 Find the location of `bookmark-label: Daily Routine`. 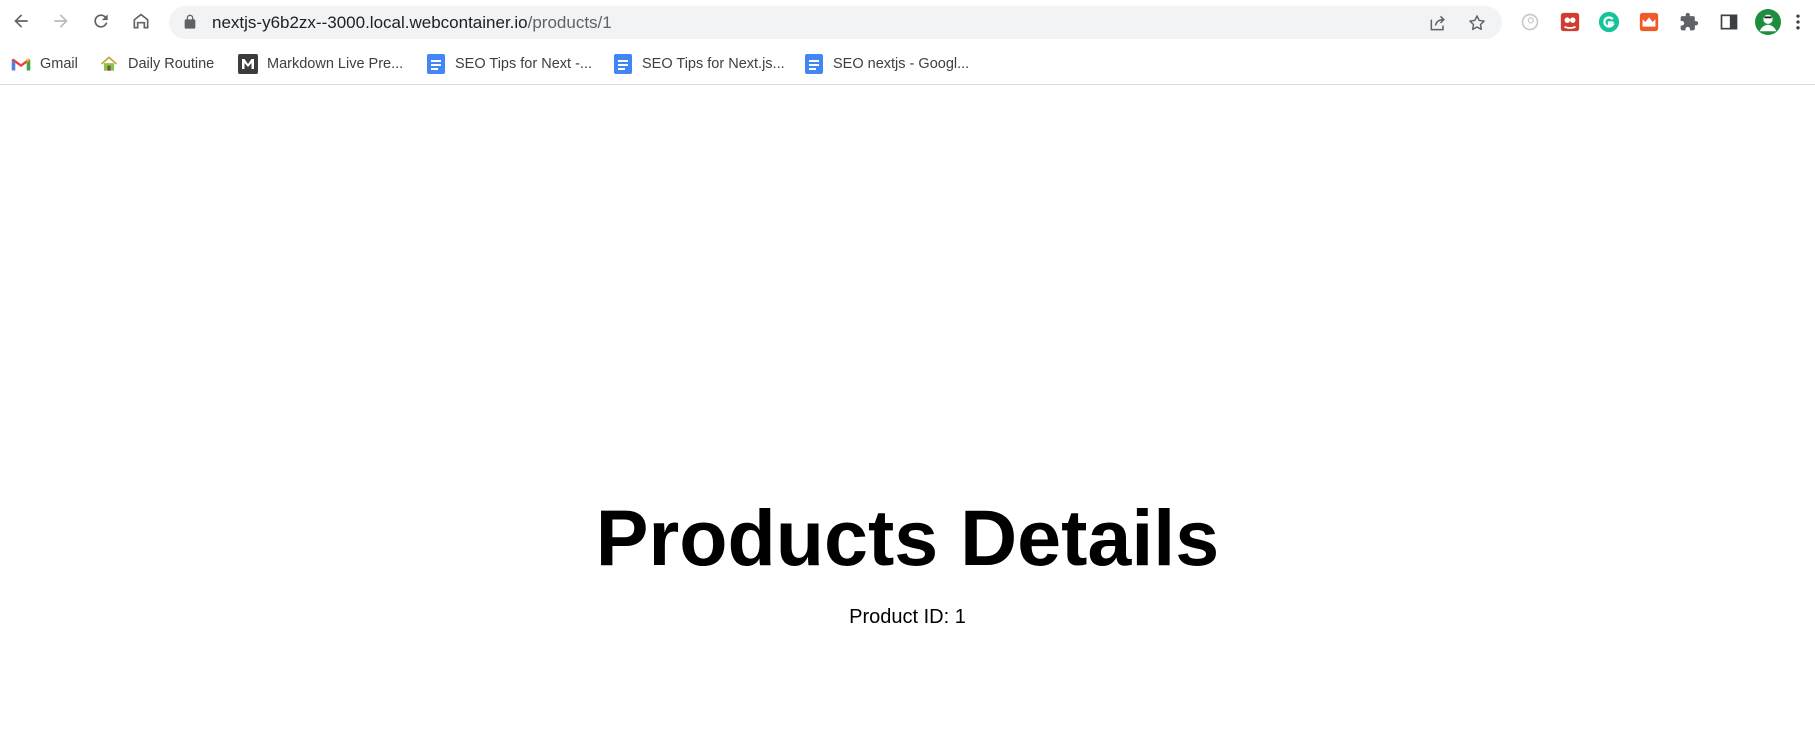

bookmark-label: Daily Routine is located at coordinates (171, 64).